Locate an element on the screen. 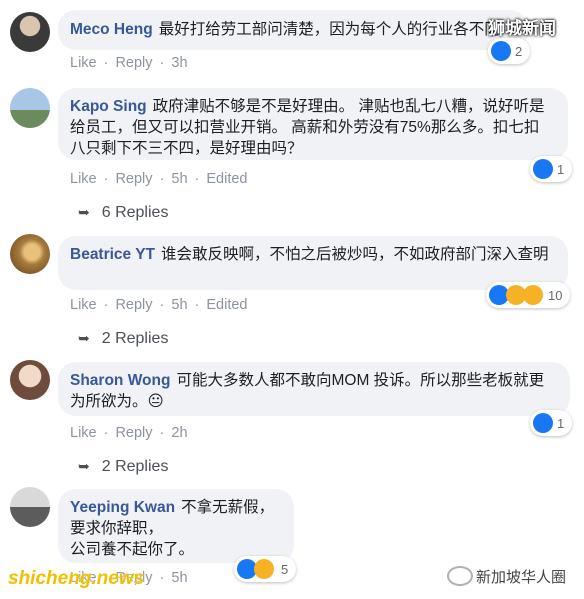 Image resolution: width=584 pixels, height=599 pixels. comment-bubble: Meco Heng 最好打给劳工部问清楚，因为每个人的行业各不同 is located at coordinates (293, 30).